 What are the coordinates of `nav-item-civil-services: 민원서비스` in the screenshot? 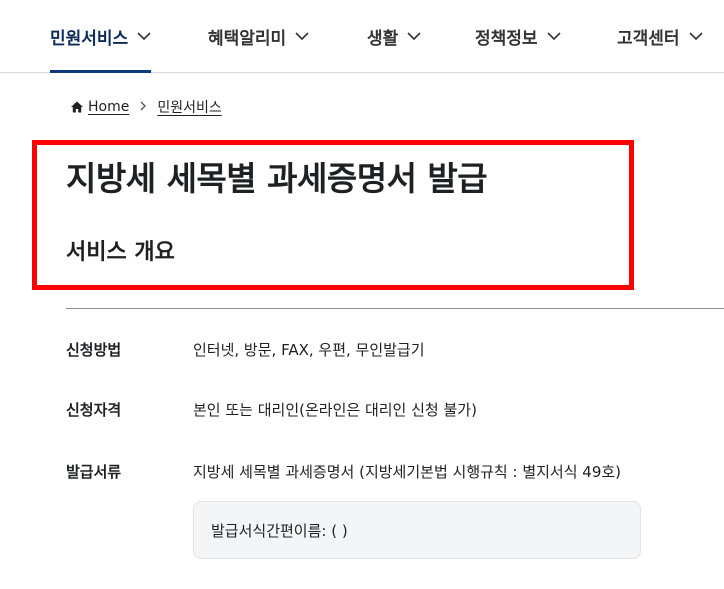 It's located at (101, 36).